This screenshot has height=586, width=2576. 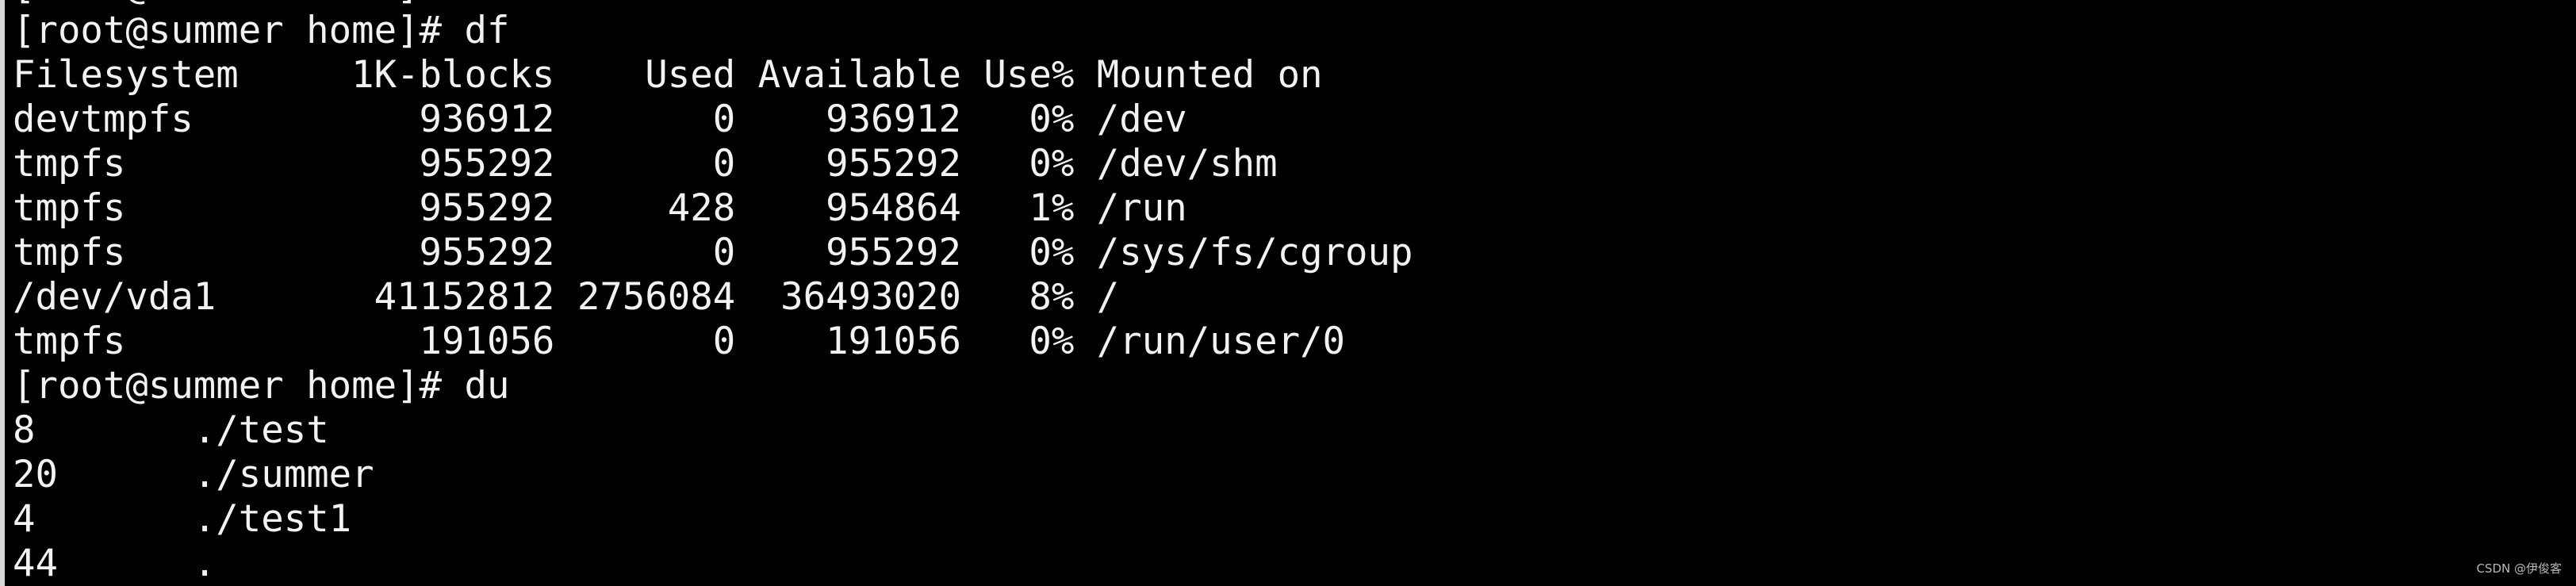 What do you see at coordinates (713, 4) in the screenshot?
I see `terminal-line-prompt: [root@summer home]#` at bounding box center [713, 4].